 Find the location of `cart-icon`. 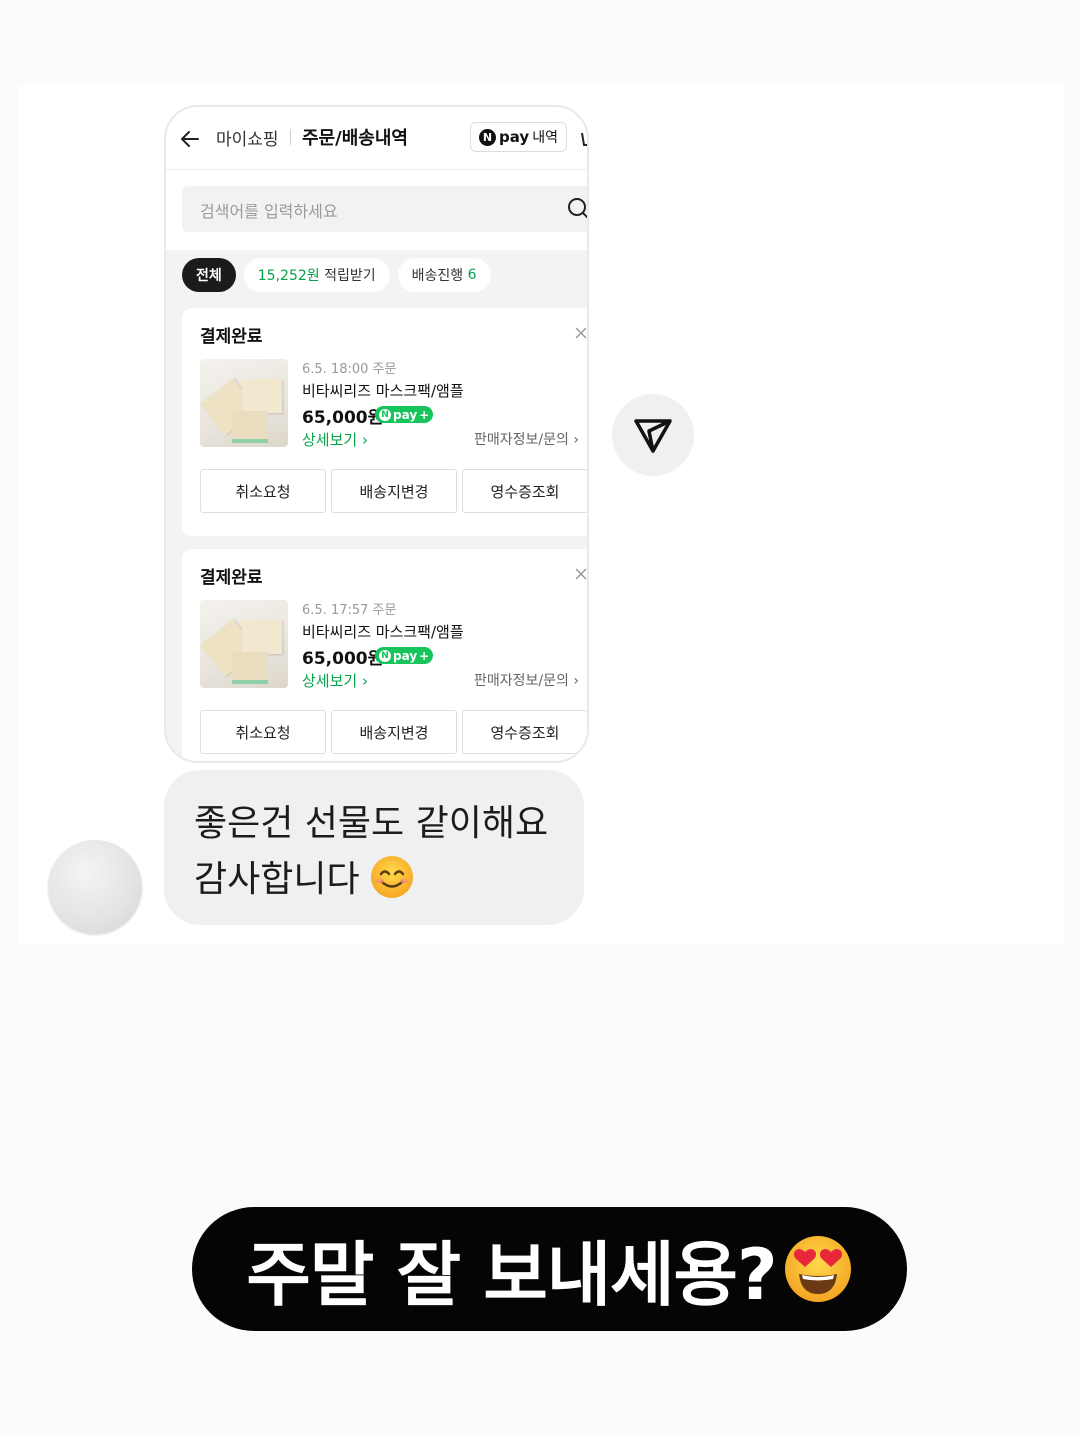

cart-icon is located at coordinates (584, 139).